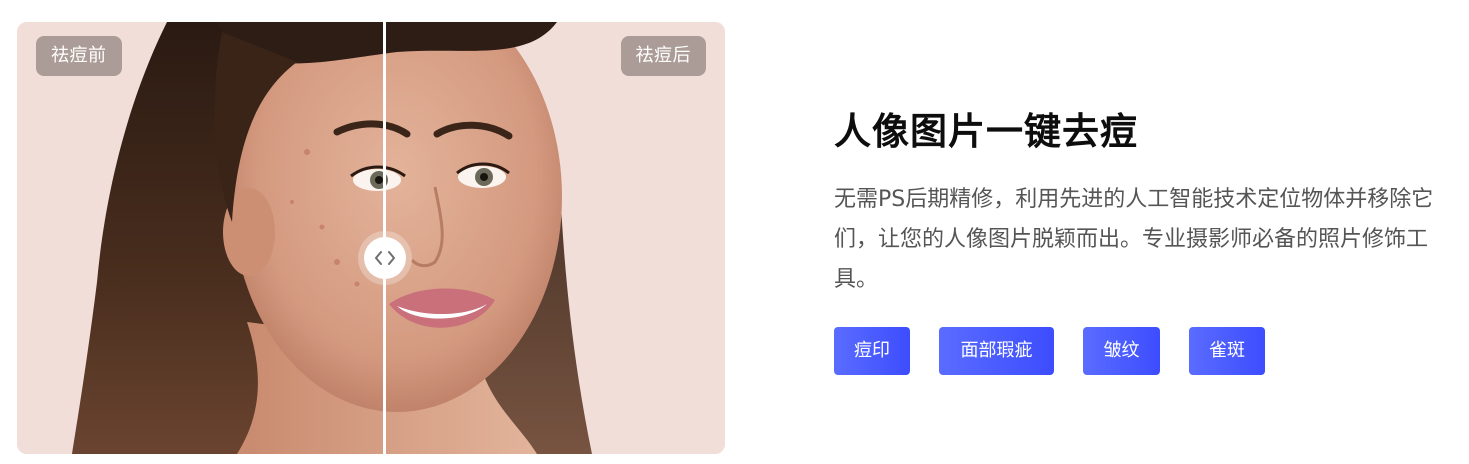 Image resolution: width=1469 pixels, height=464 pixels. I want to click on tag-wrinkles: 皱纹, so click(1121, 351).